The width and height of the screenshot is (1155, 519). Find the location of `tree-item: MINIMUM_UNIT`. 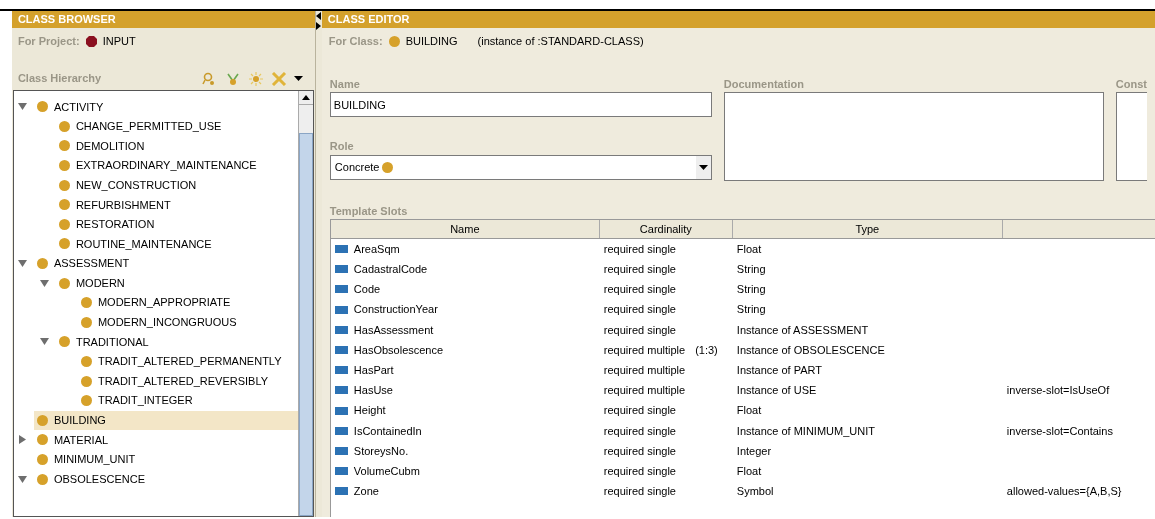

tree-item: MINIMUM_UNIT is located at coordinates (88, 459).